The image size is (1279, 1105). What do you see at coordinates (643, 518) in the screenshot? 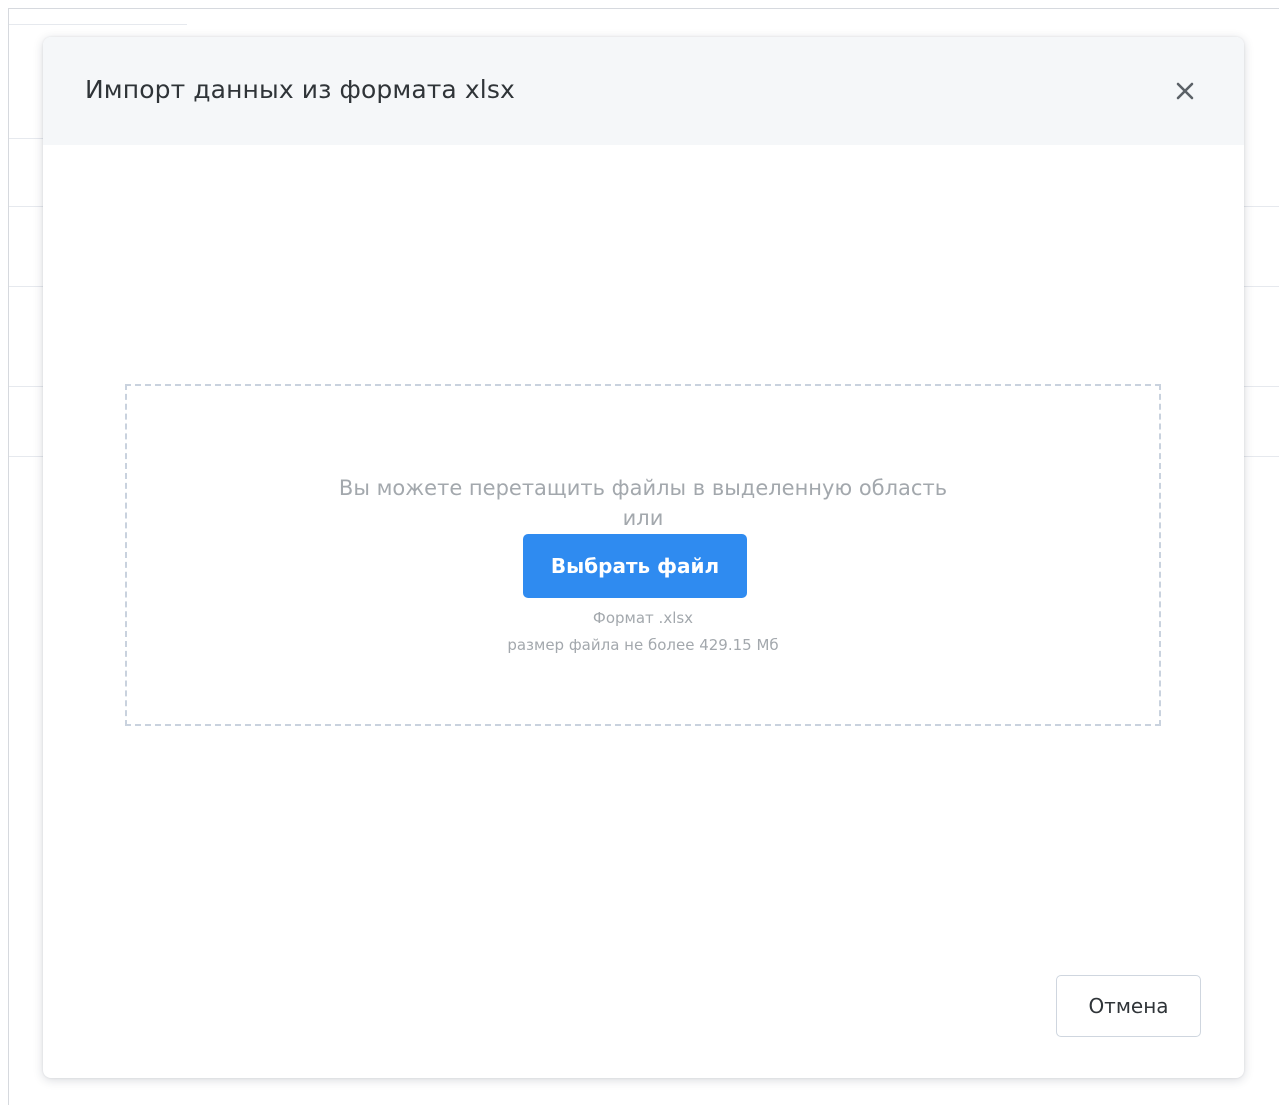
I see `dropzone-or: или` at bounding box center [643, 518].